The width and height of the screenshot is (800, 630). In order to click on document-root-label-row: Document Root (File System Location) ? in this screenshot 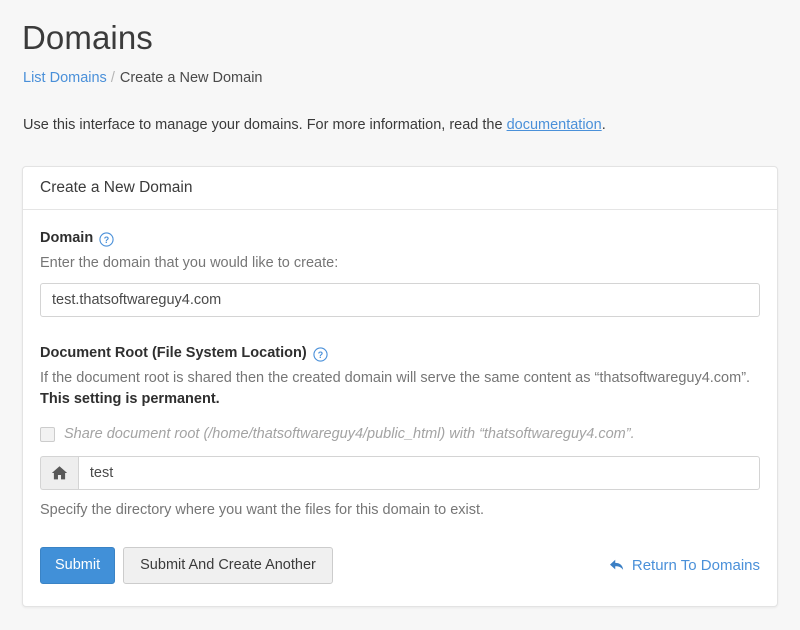, I will do `click(400, 353)`.